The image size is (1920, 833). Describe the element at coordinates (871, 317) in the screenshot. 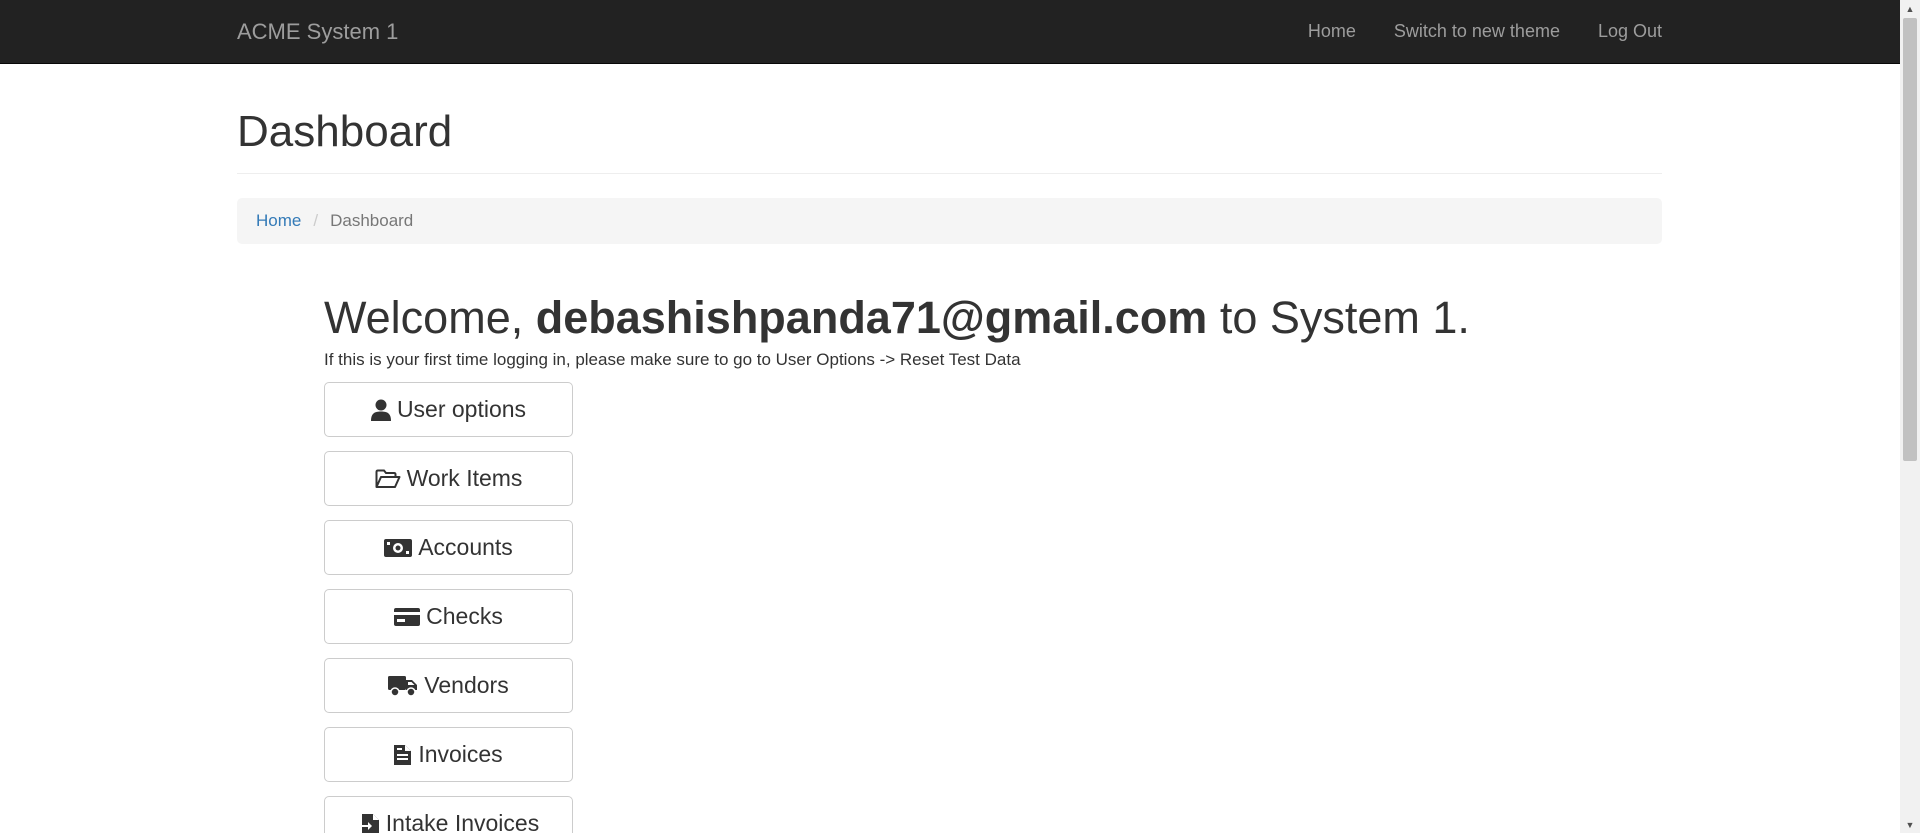

I see `welcome-email: debashishpanda71@gmail.com` at that location.